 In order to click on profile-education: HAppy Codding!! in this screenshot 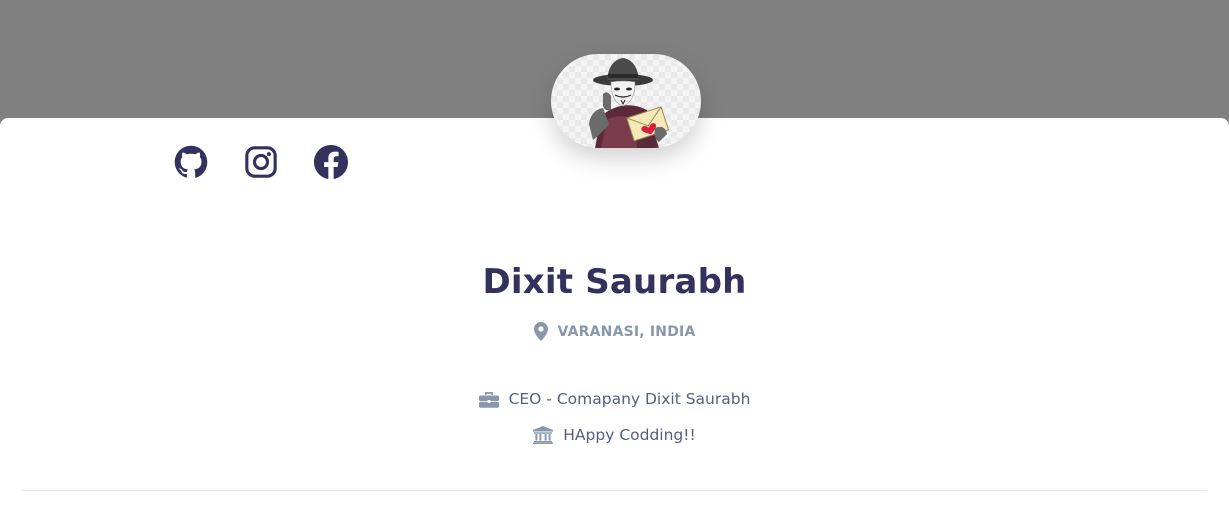, I will do `click(614, 435)`.